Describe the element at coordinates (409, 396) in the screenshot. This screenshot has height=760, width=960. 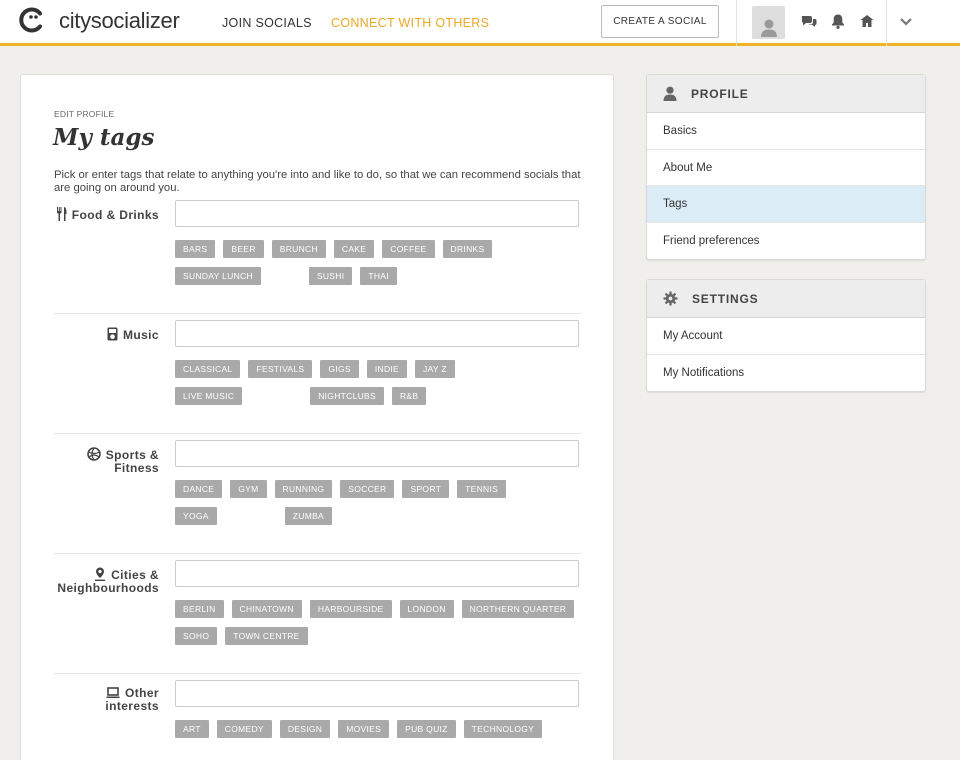
I see `tag-chip: R&B` at that location.